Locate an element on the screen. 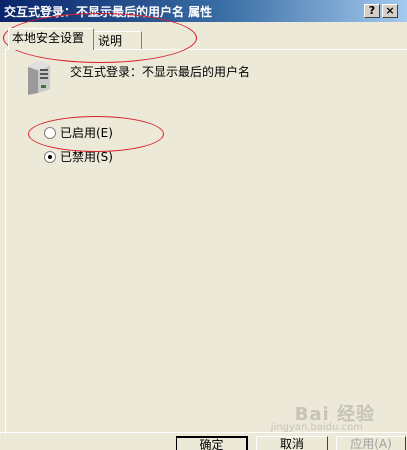  annotation-ellipse-enabled is located at coordinates (96, 134).